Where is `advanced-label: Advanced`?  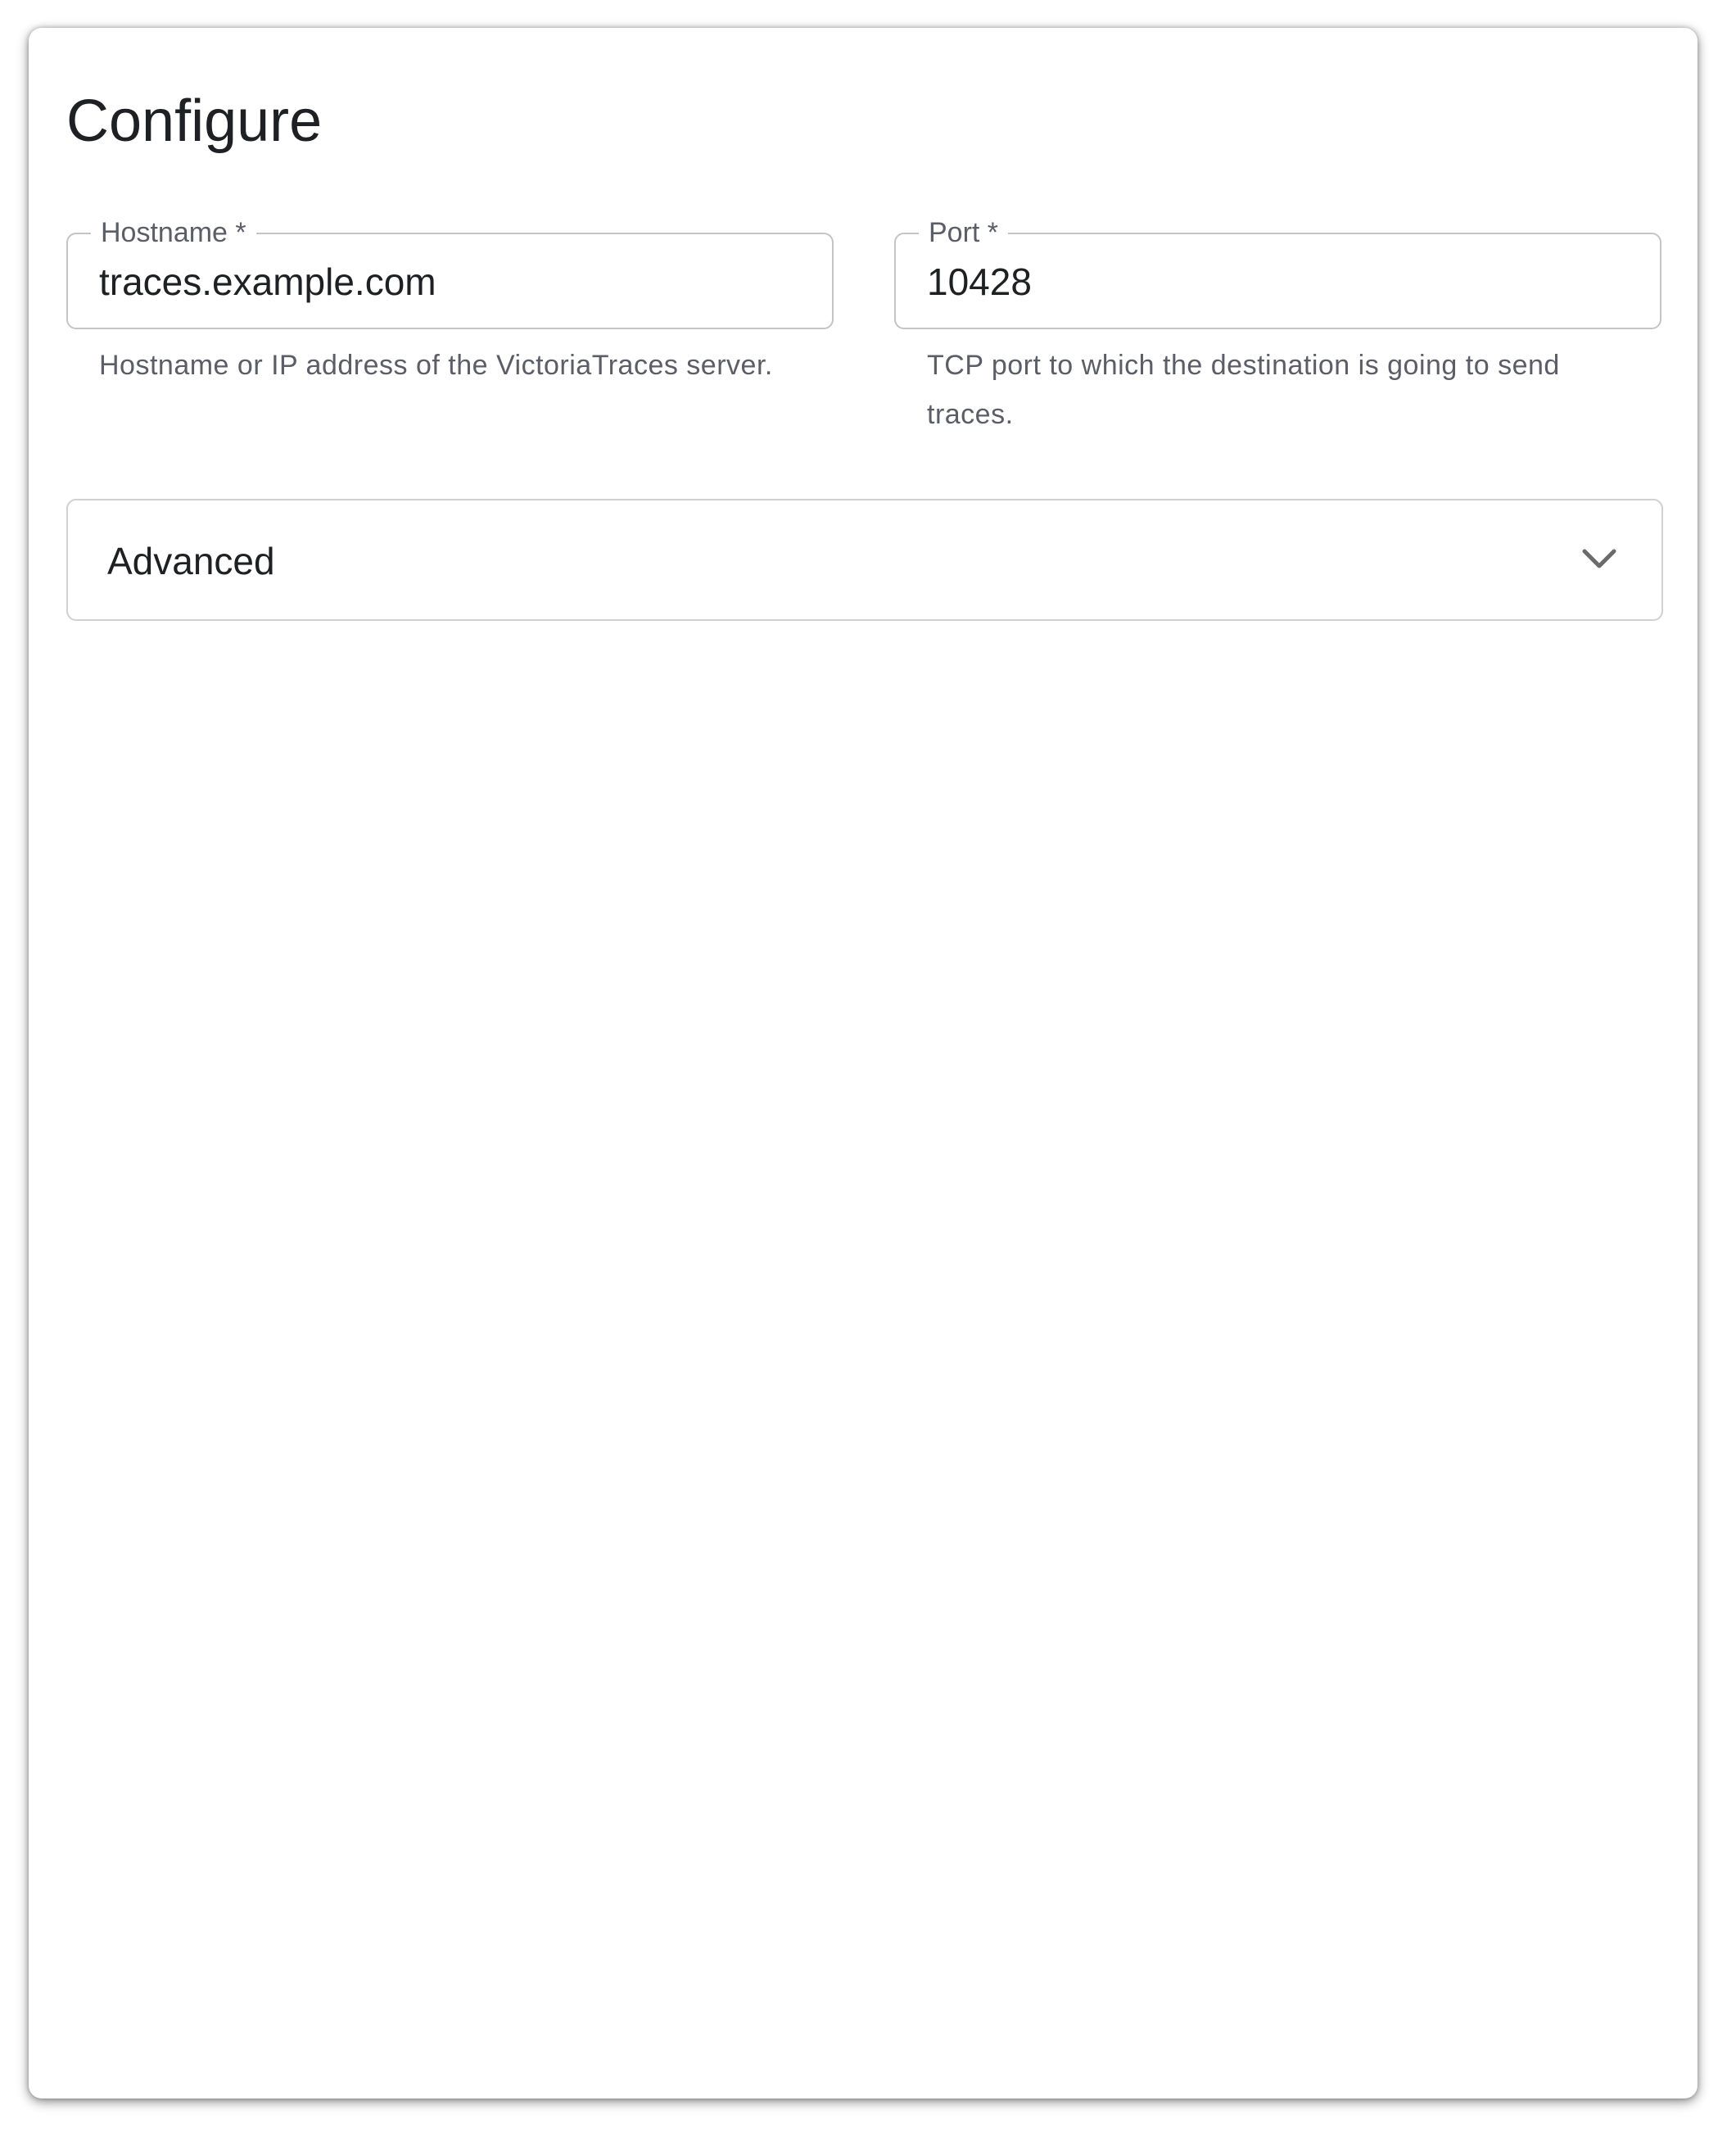
advanced-label: Advanced is located at coordinates (191, 561).